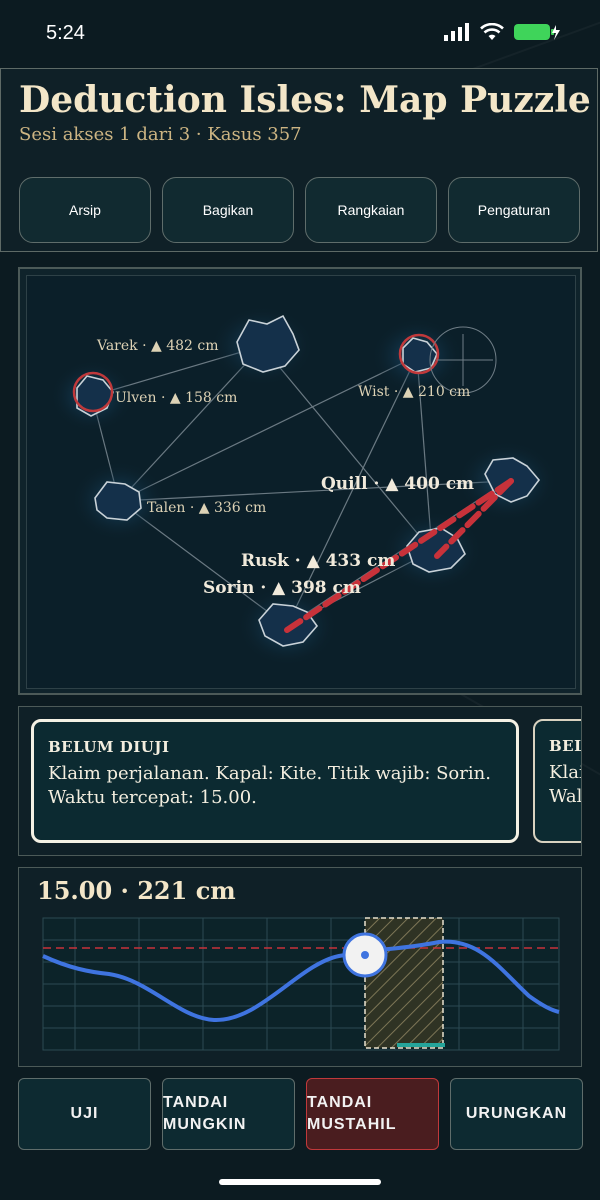  What do you see at coordinates (282, 588) in the screenshot?
I see `label-sorin: Sorin · ▲ 398 cm` at bounding box center [282, 588].